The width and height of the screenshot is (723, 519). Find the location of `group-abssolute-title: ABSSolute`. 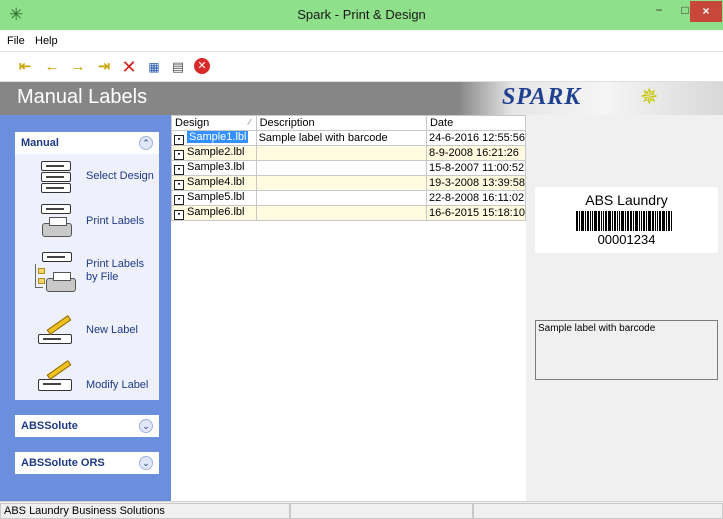

group-abssolute-title: ABSSolute is located at coordinates (49, 426).